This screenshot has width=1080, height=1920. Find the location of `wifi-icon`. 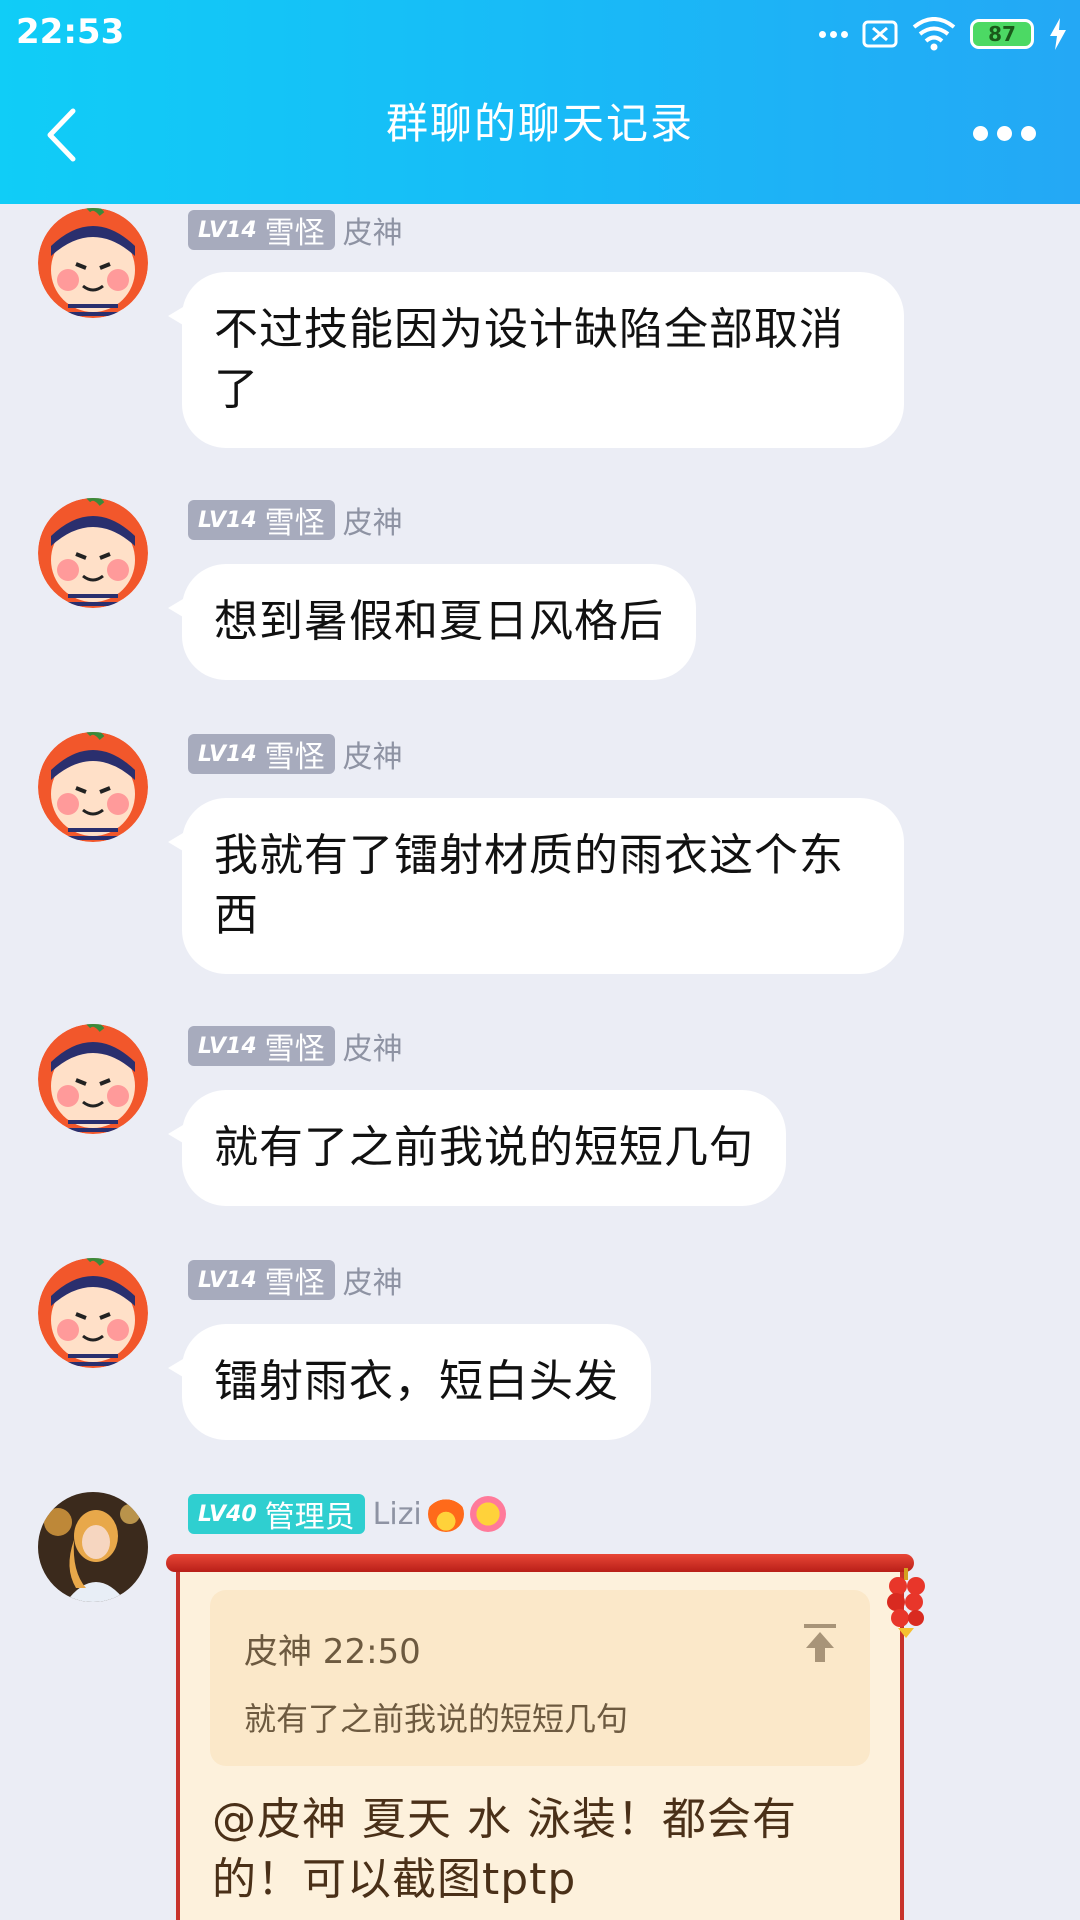

wifi-icon is located at coordinates (934, 34).